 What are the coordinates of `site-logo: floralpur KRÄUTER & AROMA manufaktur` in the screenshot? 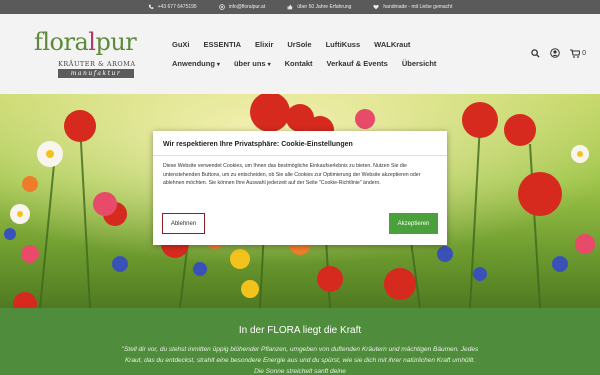 It's located at (85, 59).